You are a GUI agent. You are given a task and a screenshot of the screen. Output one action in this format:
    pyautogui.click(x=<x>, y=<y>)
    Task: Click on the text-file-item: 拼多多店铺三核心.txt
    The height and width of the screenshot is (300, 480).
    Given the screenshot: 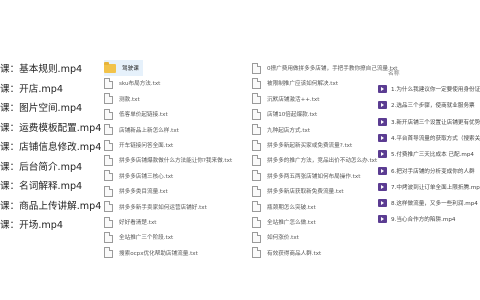 What is the action you would take?
    pyautogui.click(x=138, y=176)
    